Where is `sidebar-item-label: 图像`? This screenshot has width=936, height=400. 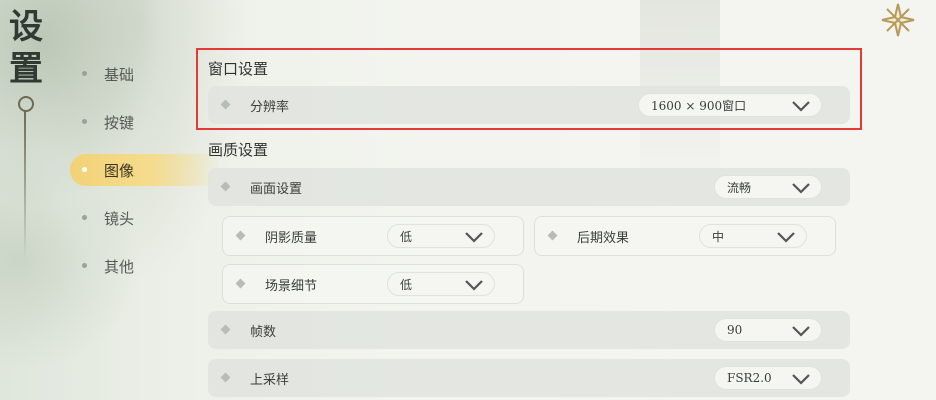
sidebar-item-label: 图像 is located at coordinates (119, 170).